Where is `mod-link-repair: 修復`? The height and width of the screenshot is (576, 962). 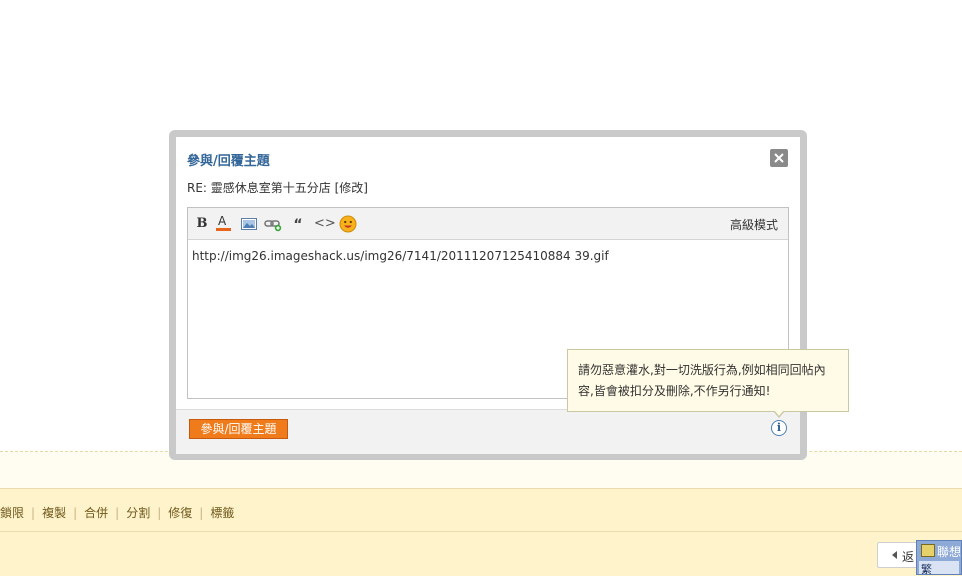 mod-link-repair: 修復 is located at coordinates (180, 513).